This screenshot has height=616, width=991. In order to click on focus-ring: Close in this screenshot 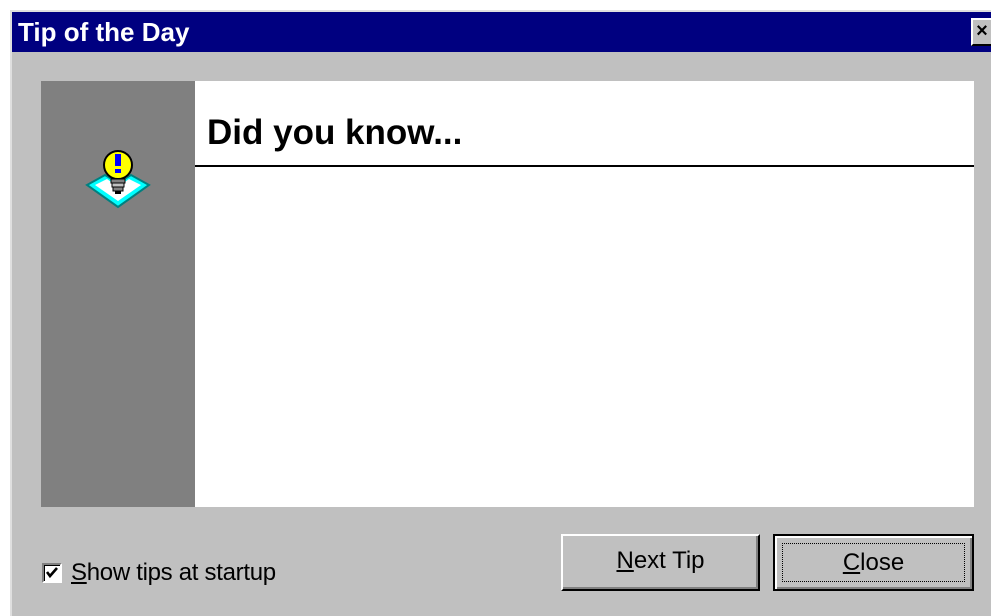, I will do `click(873, 562)`.